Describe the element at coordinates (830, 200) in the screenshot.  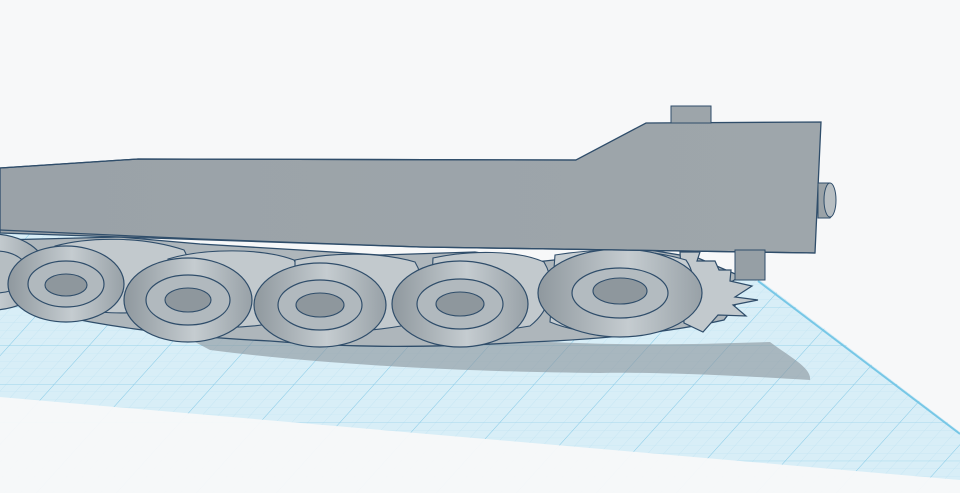
I see `rear-cylinder-cap` at that location.